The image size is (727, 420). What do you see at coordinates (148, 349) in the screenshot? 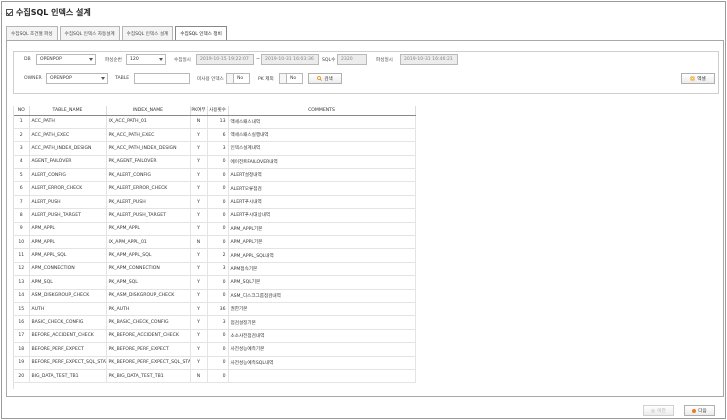
I see `col-index-name-cell: PK_BEFORE_PERF_EXPECT` at bounding box center [148, 349].